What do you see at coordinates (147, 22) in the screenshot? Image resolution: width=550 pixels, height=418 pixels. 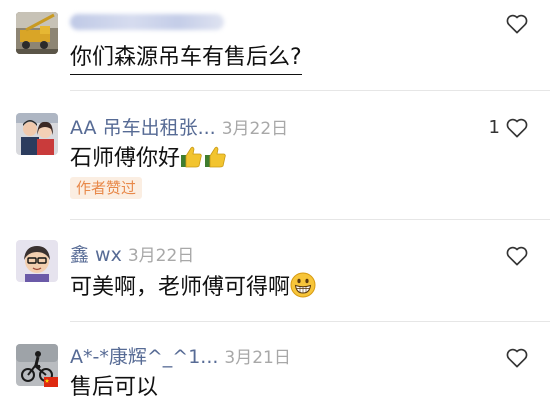 I see `comment-author-name-blurred` at bounding box center [147, 22].